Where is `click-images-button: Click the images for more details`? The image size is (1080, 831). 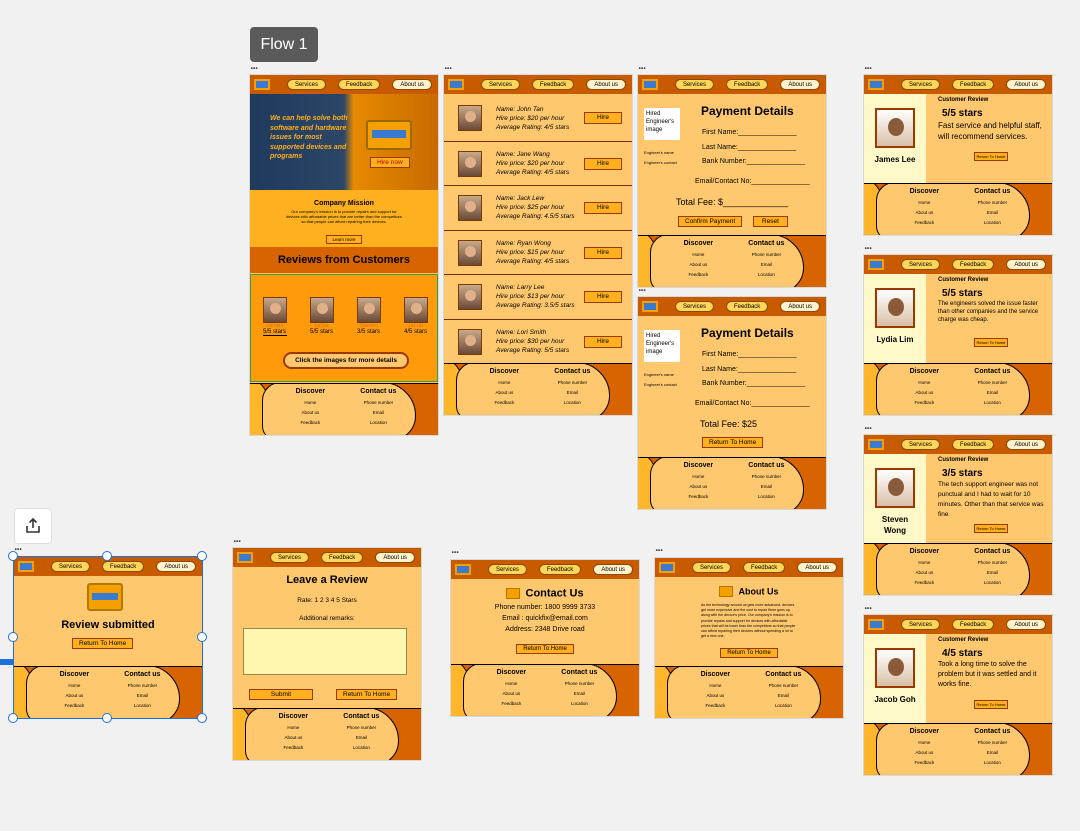
click-images-button: Click the images for more details is located at coordinates (346, 360).